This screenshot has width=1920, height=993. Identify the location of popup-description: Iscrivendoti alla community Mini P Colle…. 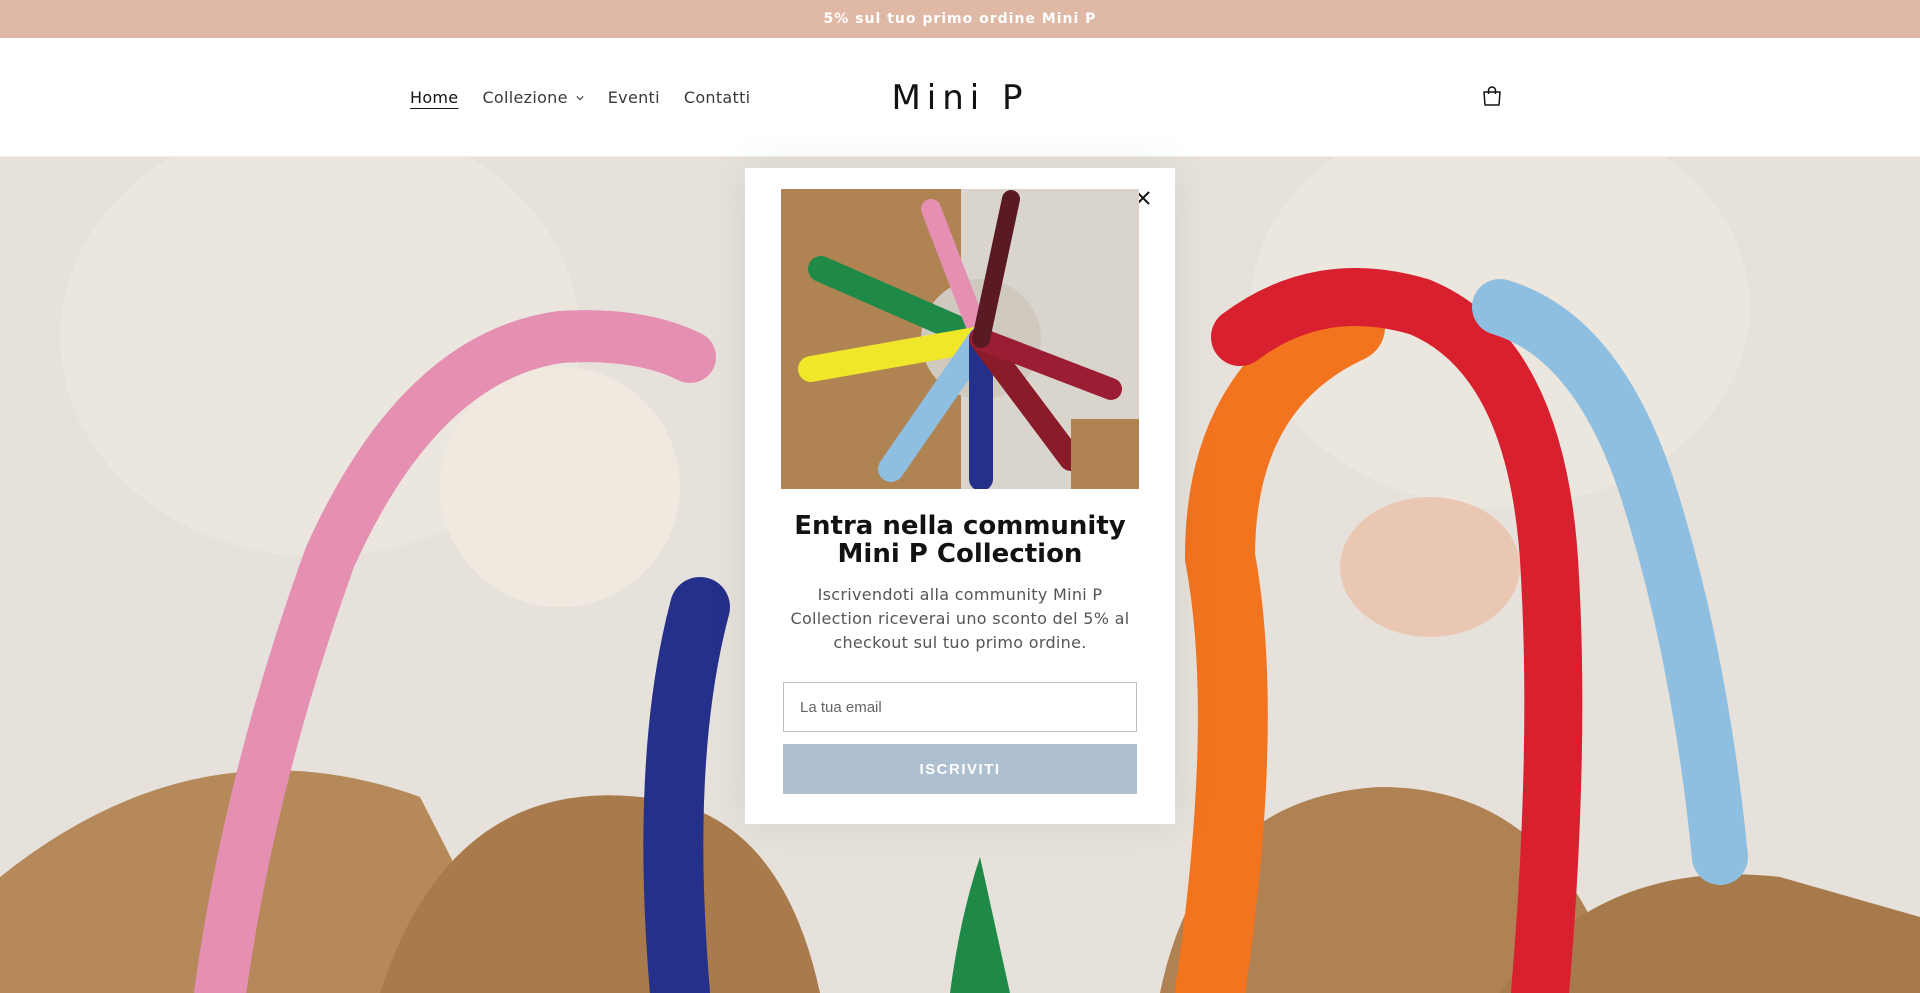
(960, 618).